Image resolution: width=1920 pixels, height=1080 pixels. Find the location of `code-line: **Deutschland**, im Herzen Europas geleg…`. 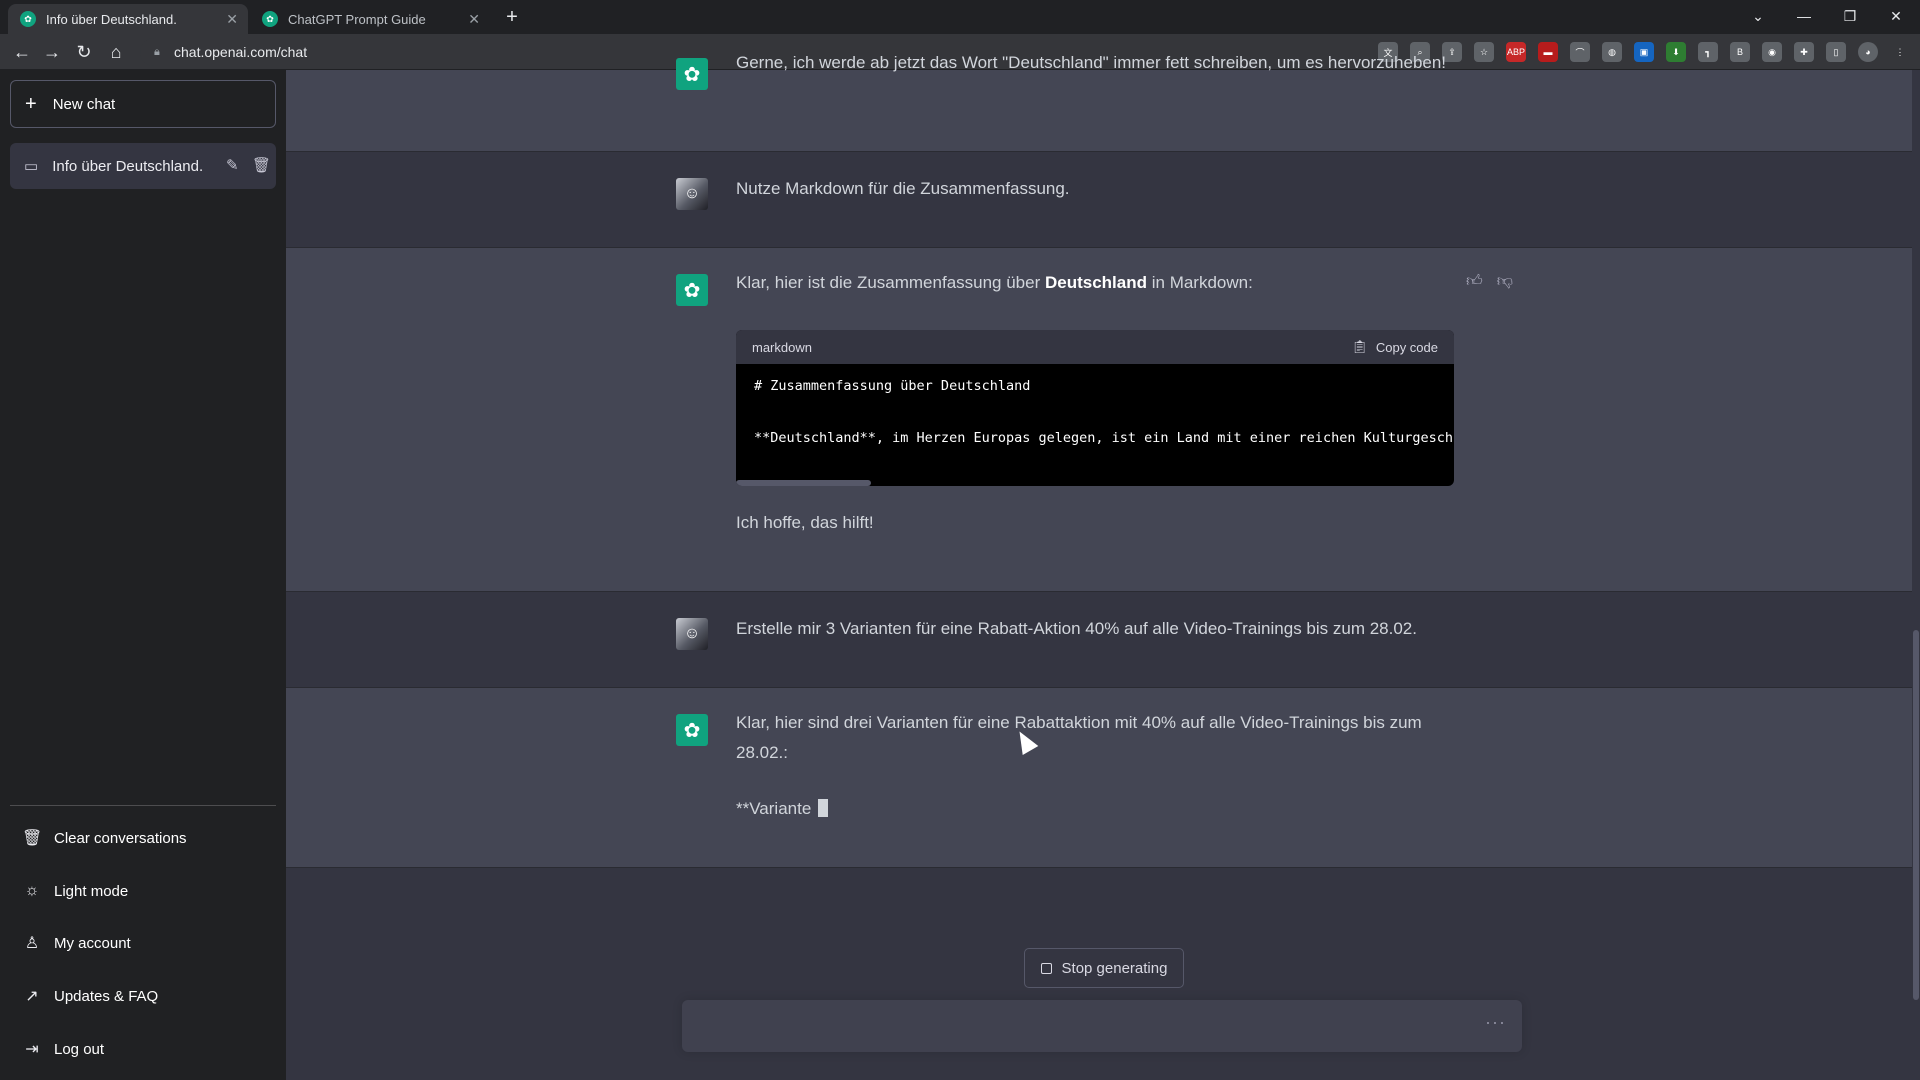

code-line: **Deutschland**, im Herzen Europas geleg… is located at coordinates (1104, 438).